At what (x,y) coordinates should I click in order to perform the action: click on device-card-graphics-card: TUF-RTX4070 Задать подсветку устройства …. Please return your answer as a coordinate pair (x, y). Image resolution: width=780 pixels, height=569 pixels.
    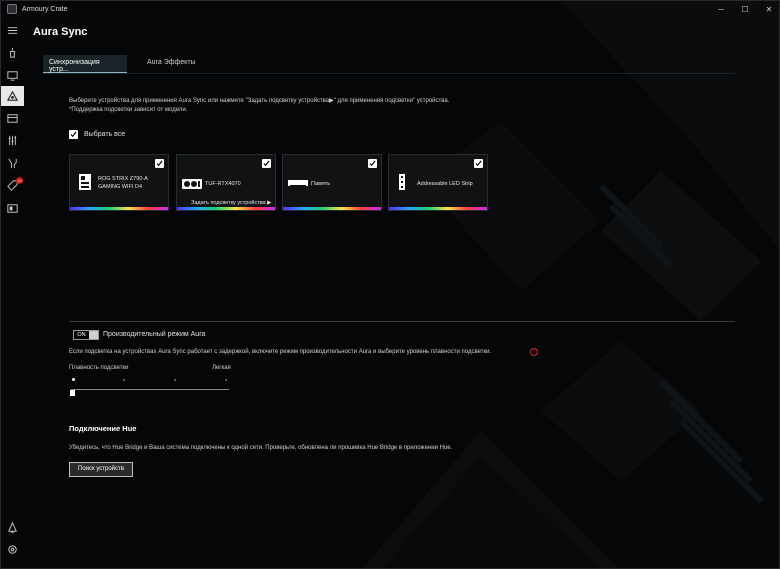
    Looking at the image, I should click on (226, 182).